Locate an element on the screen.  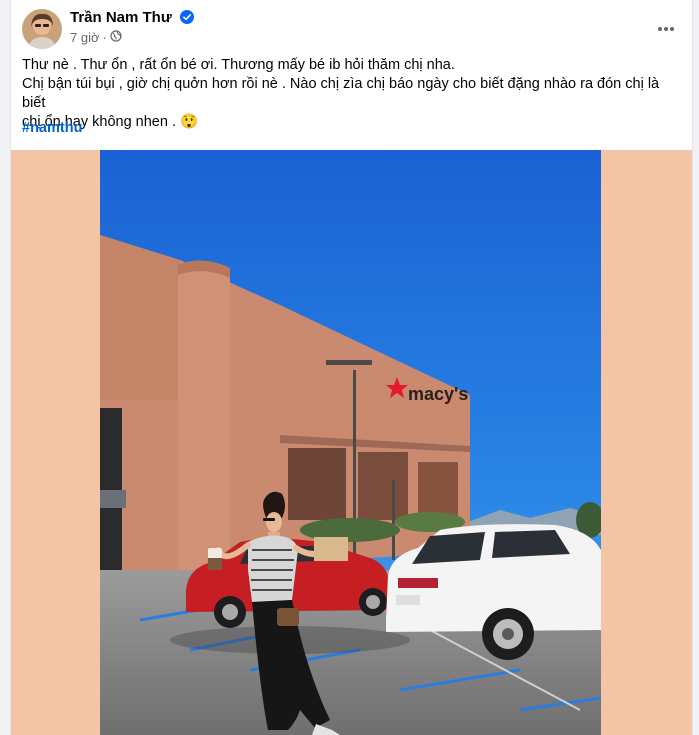
author-avatar is located at coordinates (42, 29).